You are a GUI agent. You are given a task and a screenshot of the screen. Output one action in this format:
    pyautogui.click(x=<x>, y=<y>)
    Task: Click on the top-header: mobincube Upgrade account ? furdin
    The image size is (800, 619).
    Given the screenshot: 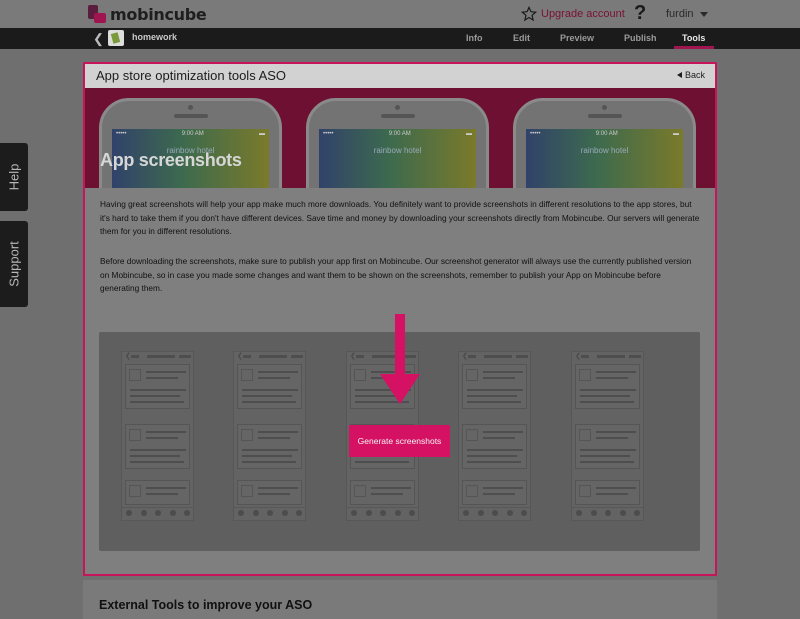 What is the action you would take?
    pyautogui.click(x=400, y=14)
    